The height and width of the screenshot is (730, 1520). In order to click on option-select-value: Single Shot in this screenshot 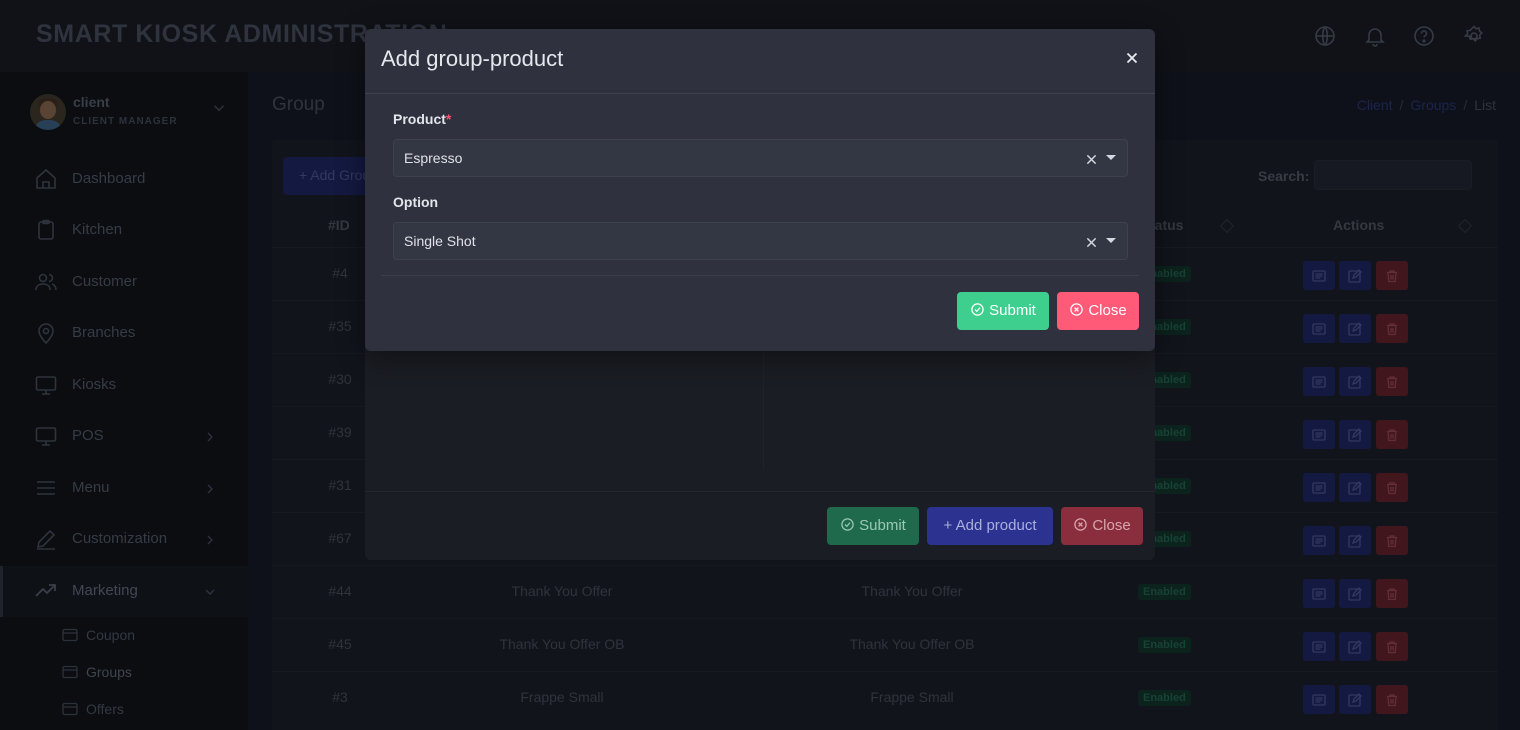, I will do `click(440, 241)`.